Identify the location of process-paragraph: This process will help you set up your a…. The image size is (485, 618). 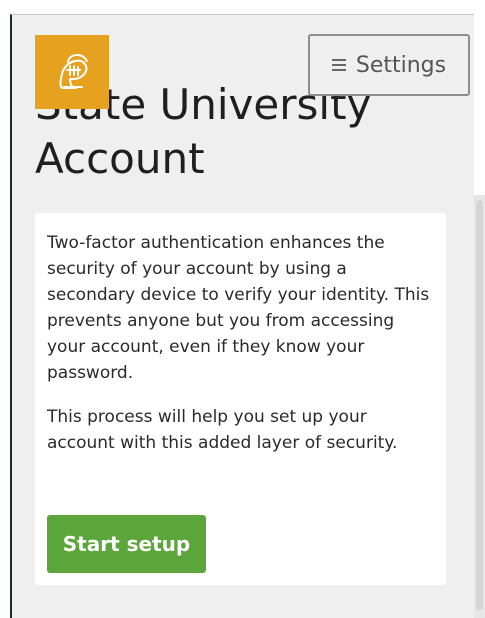
(222, 430).